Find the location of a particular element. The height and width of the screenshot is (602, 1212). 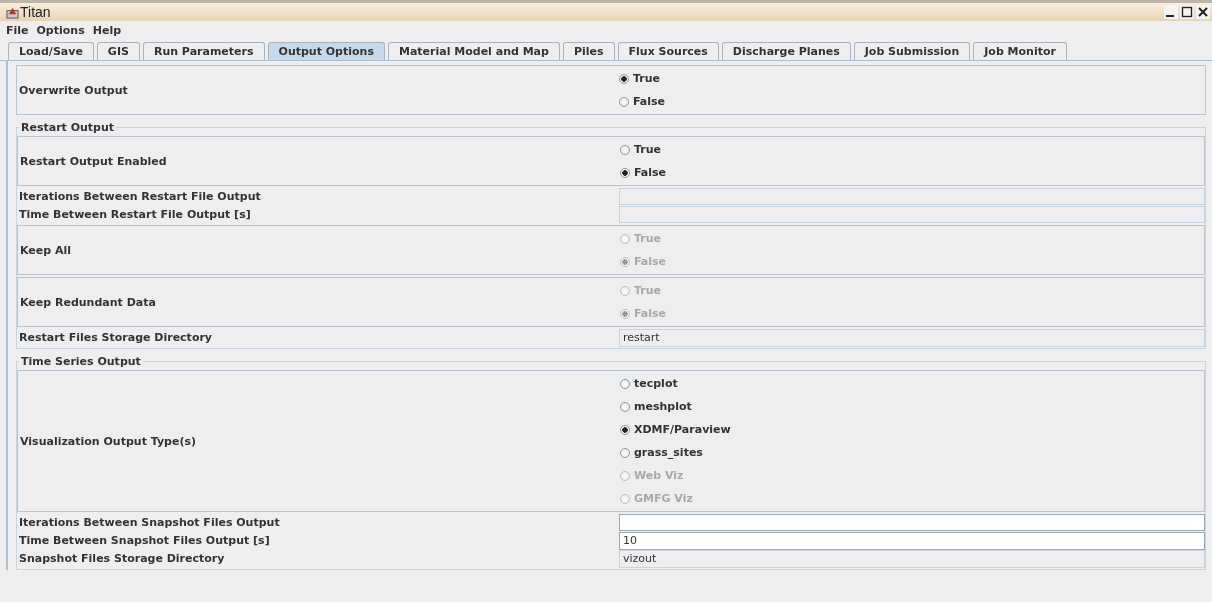

tab: Piles is located at coordinates (588, 51).